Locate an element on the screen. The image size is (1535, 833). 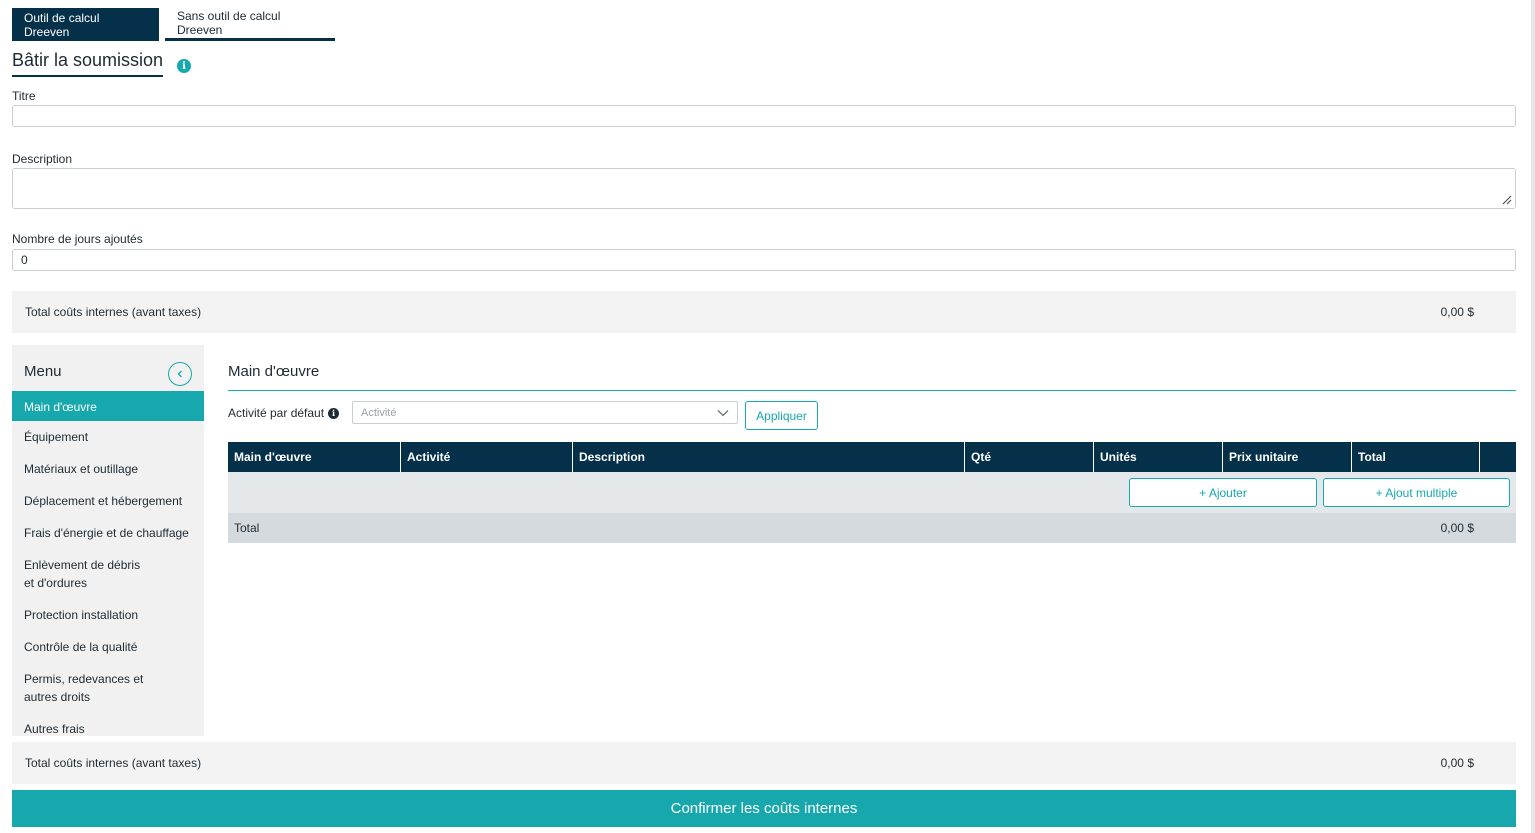
column-header: Main d'œuvre is located at coordinates (314, 457).